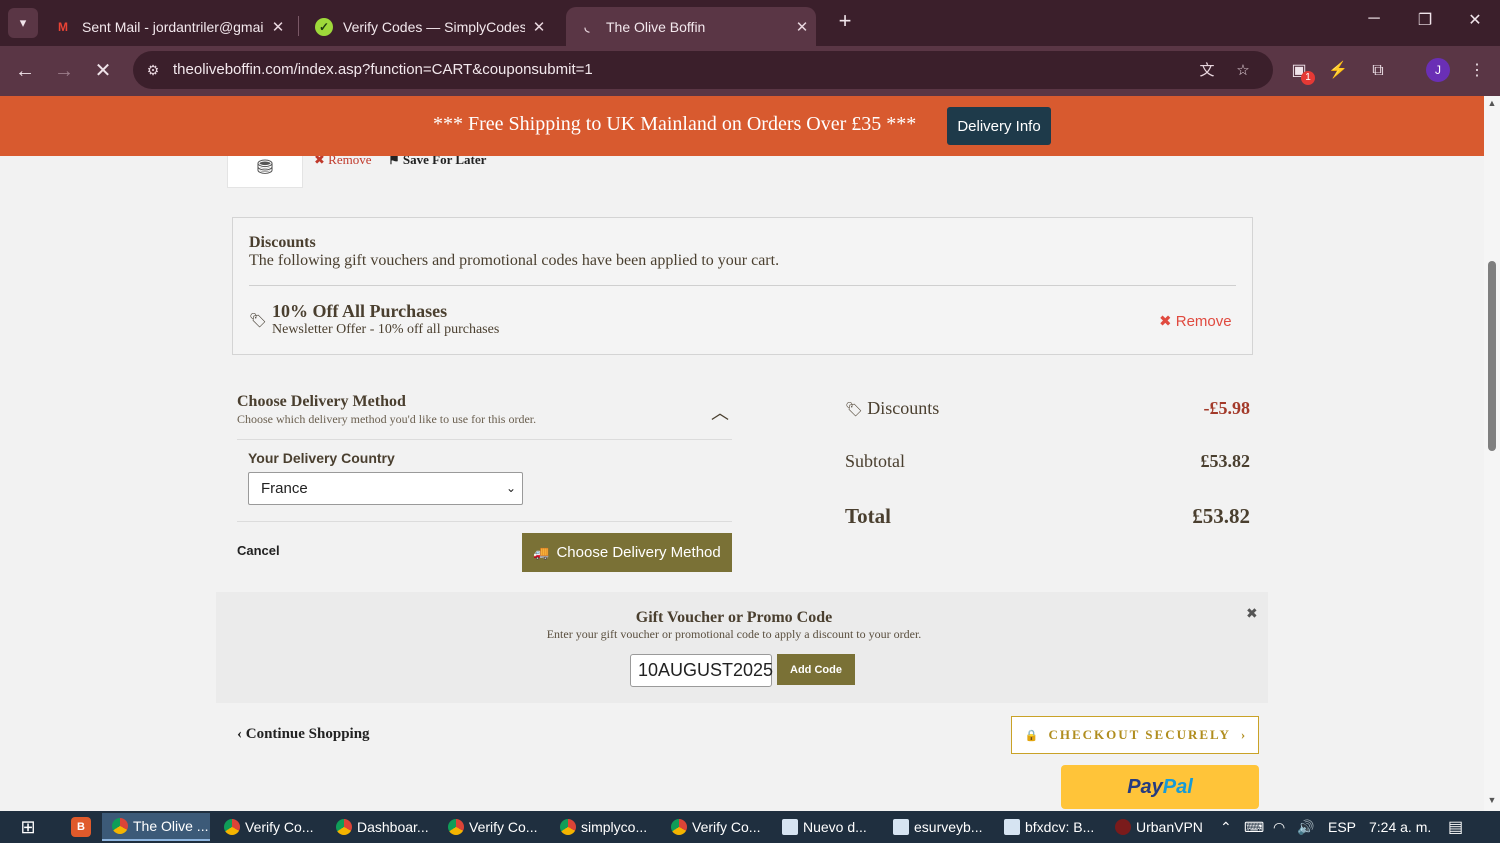  I want to click on delivery-method-title: Choose Delivery Method, so click(321, 401).